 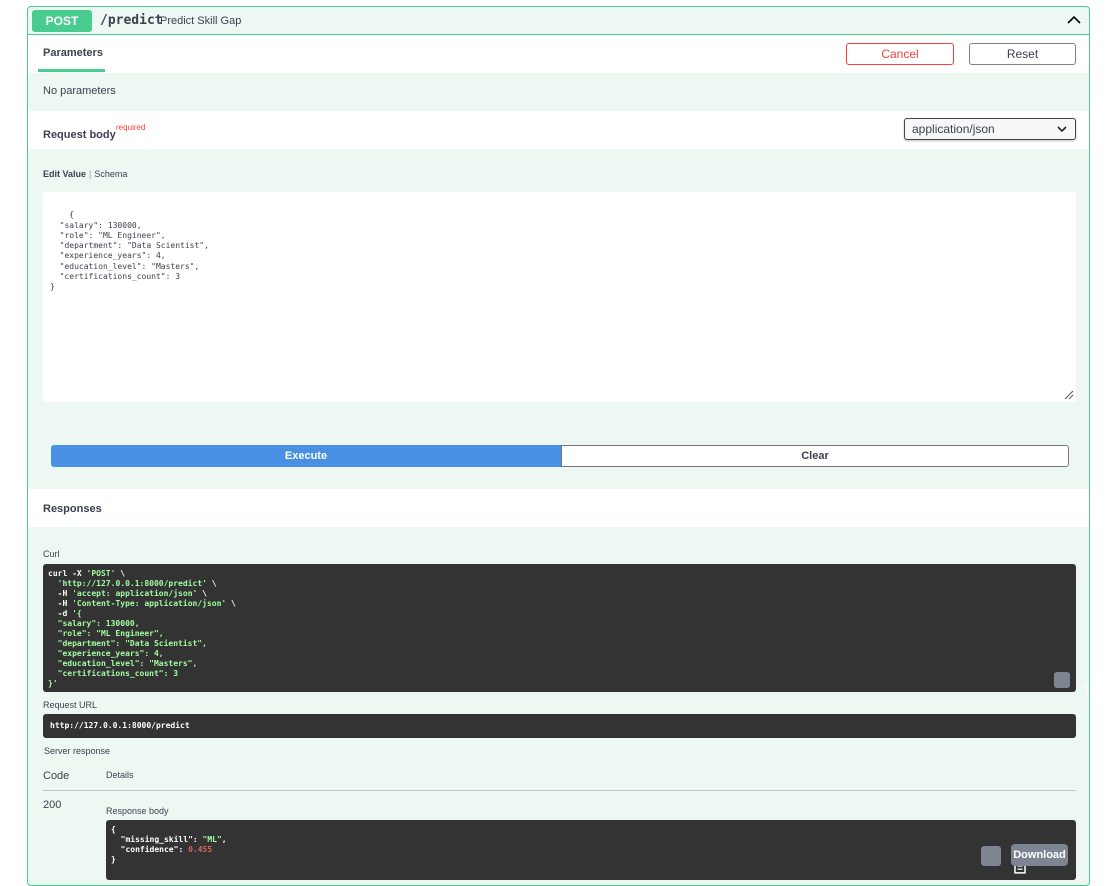 I want to click on execute-row: Execute Clear, so click(x=560, y=456).